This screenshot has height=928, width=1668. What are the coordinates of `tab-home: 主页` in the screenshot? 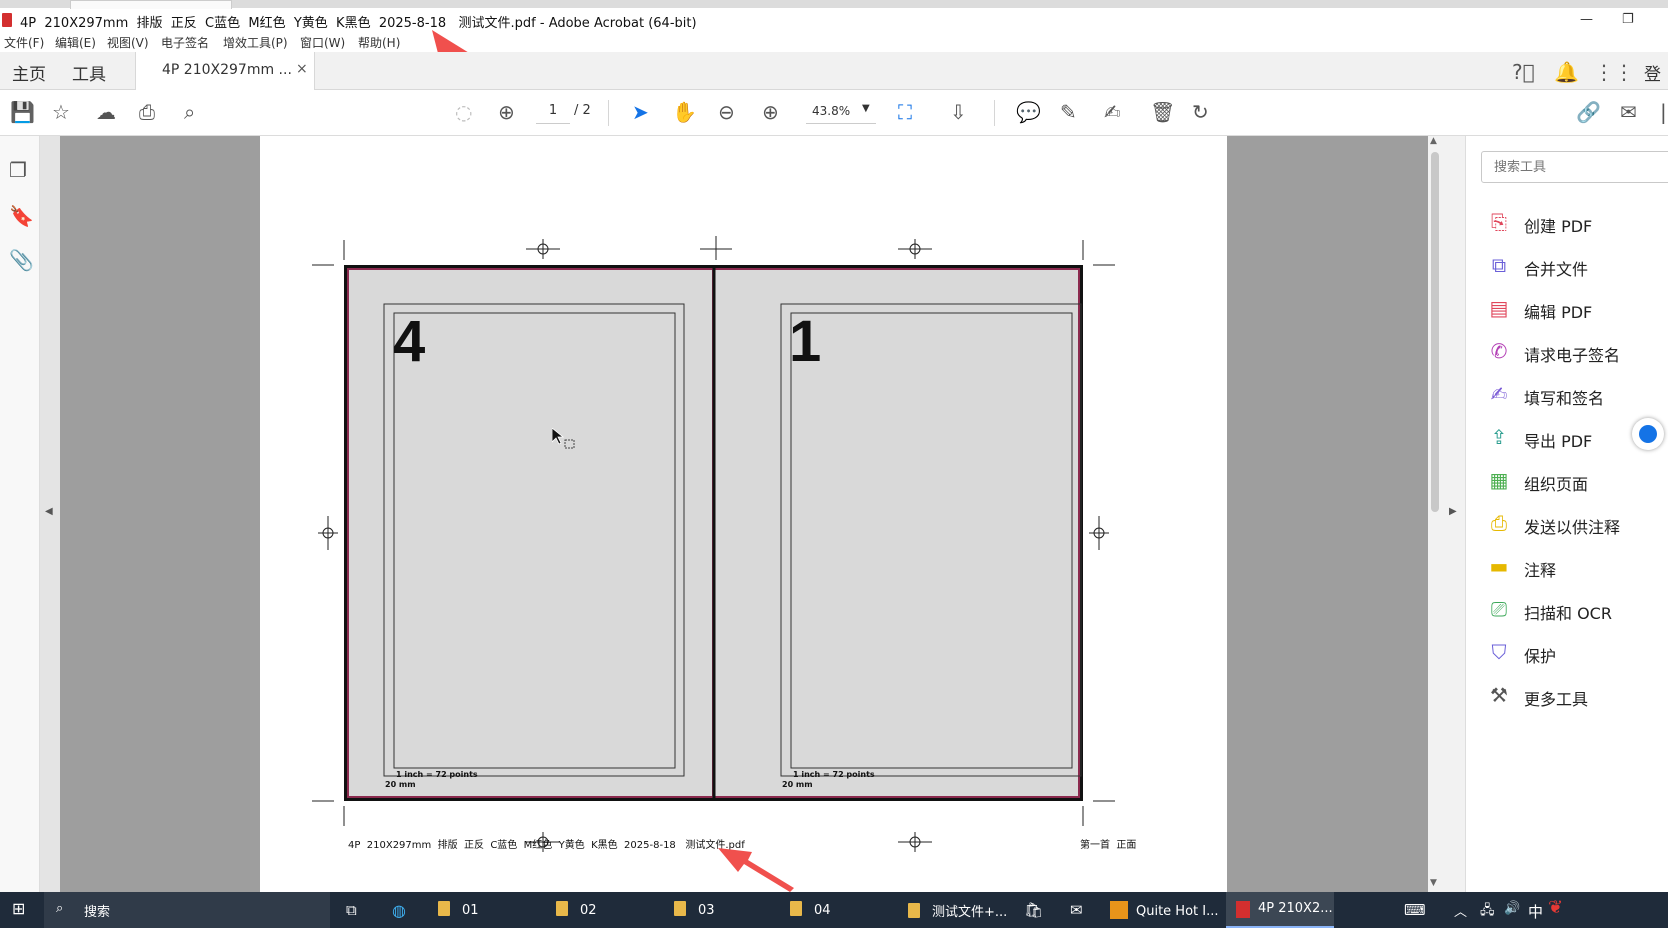 It's located at (29, 72).